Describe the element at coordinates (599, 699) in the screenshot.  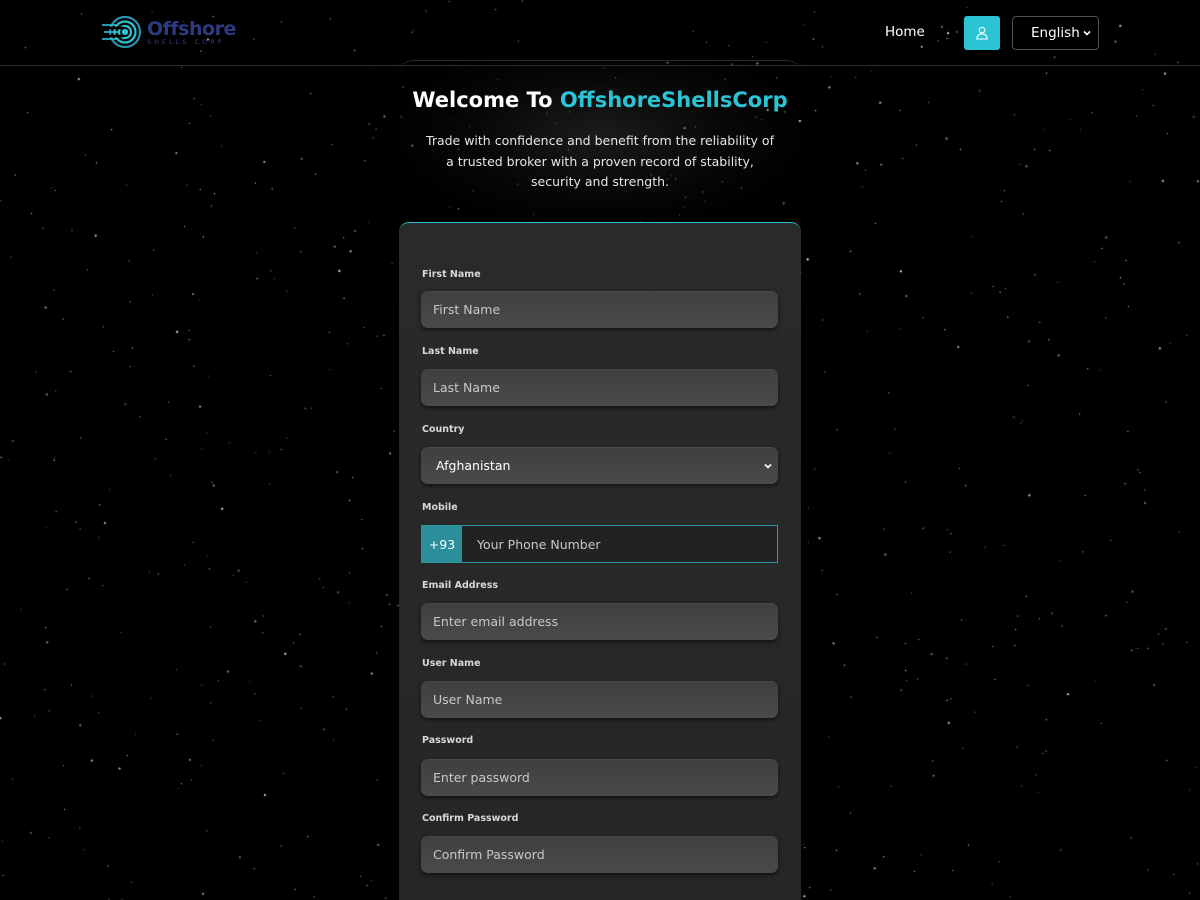
I see `username-input: User Name` at that location.